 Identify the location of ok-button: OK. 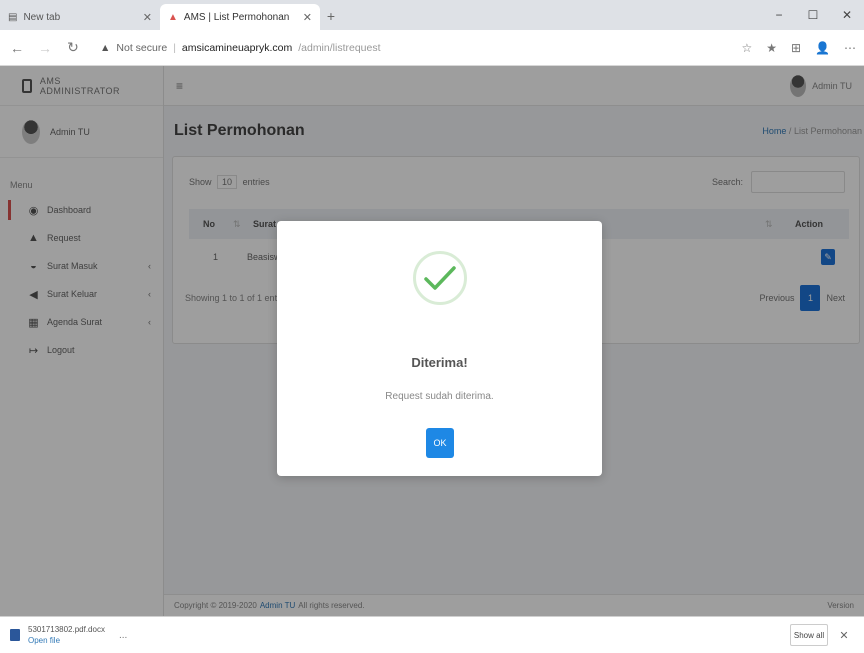
(440, 443).